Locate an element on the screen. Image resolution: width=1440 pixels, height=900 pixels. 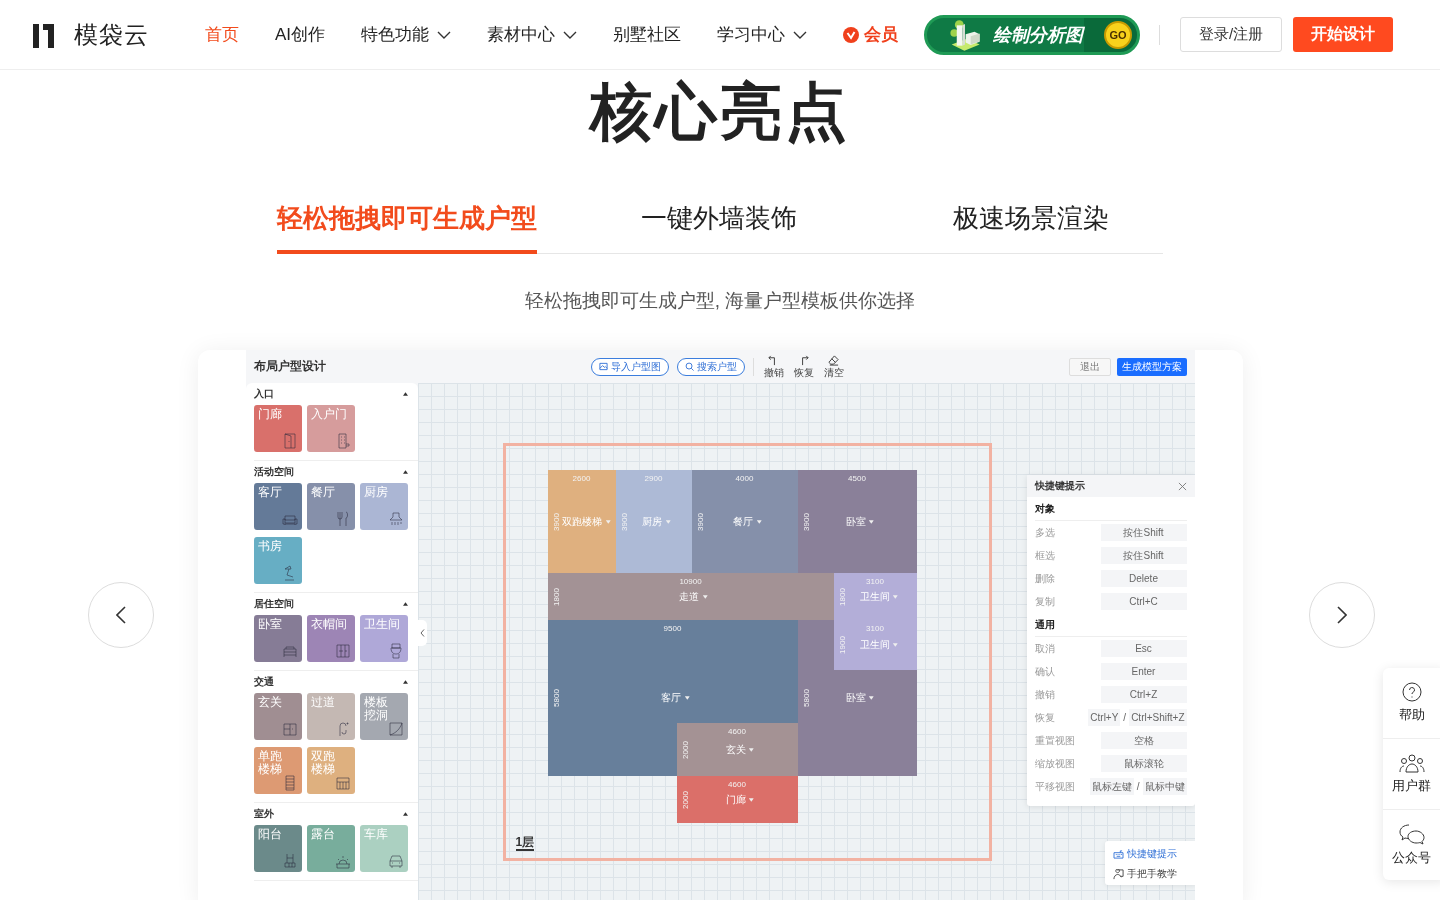
room-block: 4500 3900 卧室 is located at coordinates (857, 521).